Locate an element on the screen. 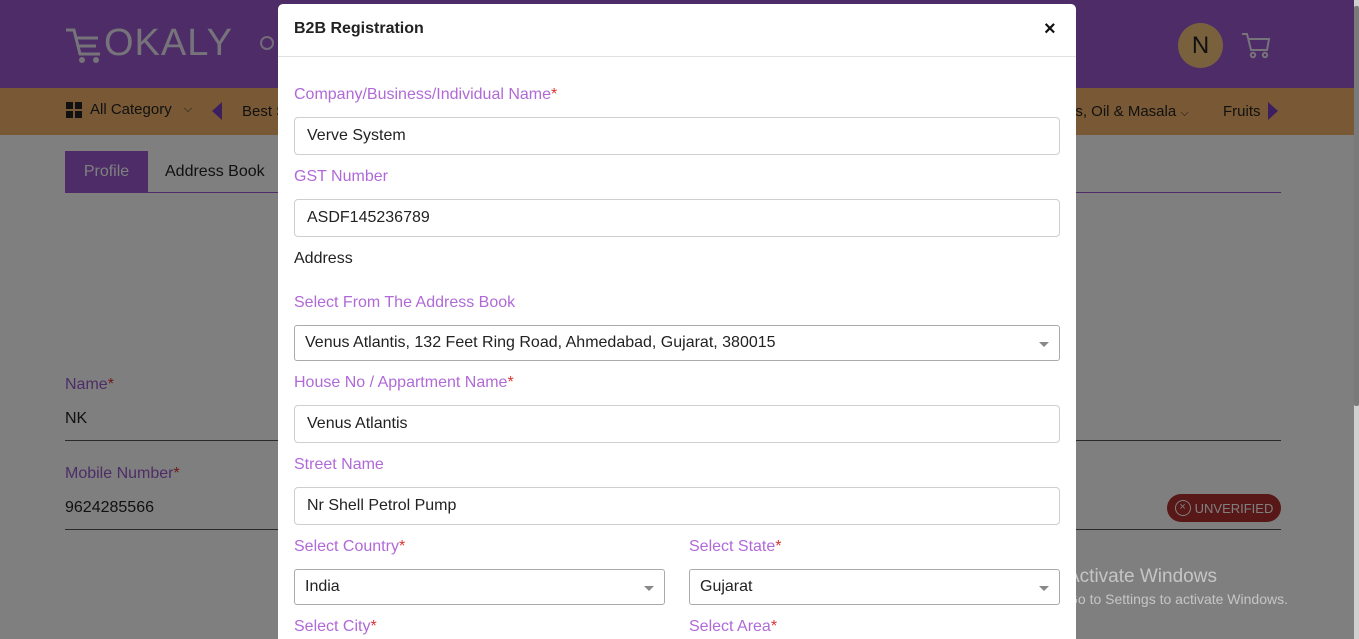 The width and height of the screenshot is (1359, 639). country-select-value: India is located at coordinates (322, 586).